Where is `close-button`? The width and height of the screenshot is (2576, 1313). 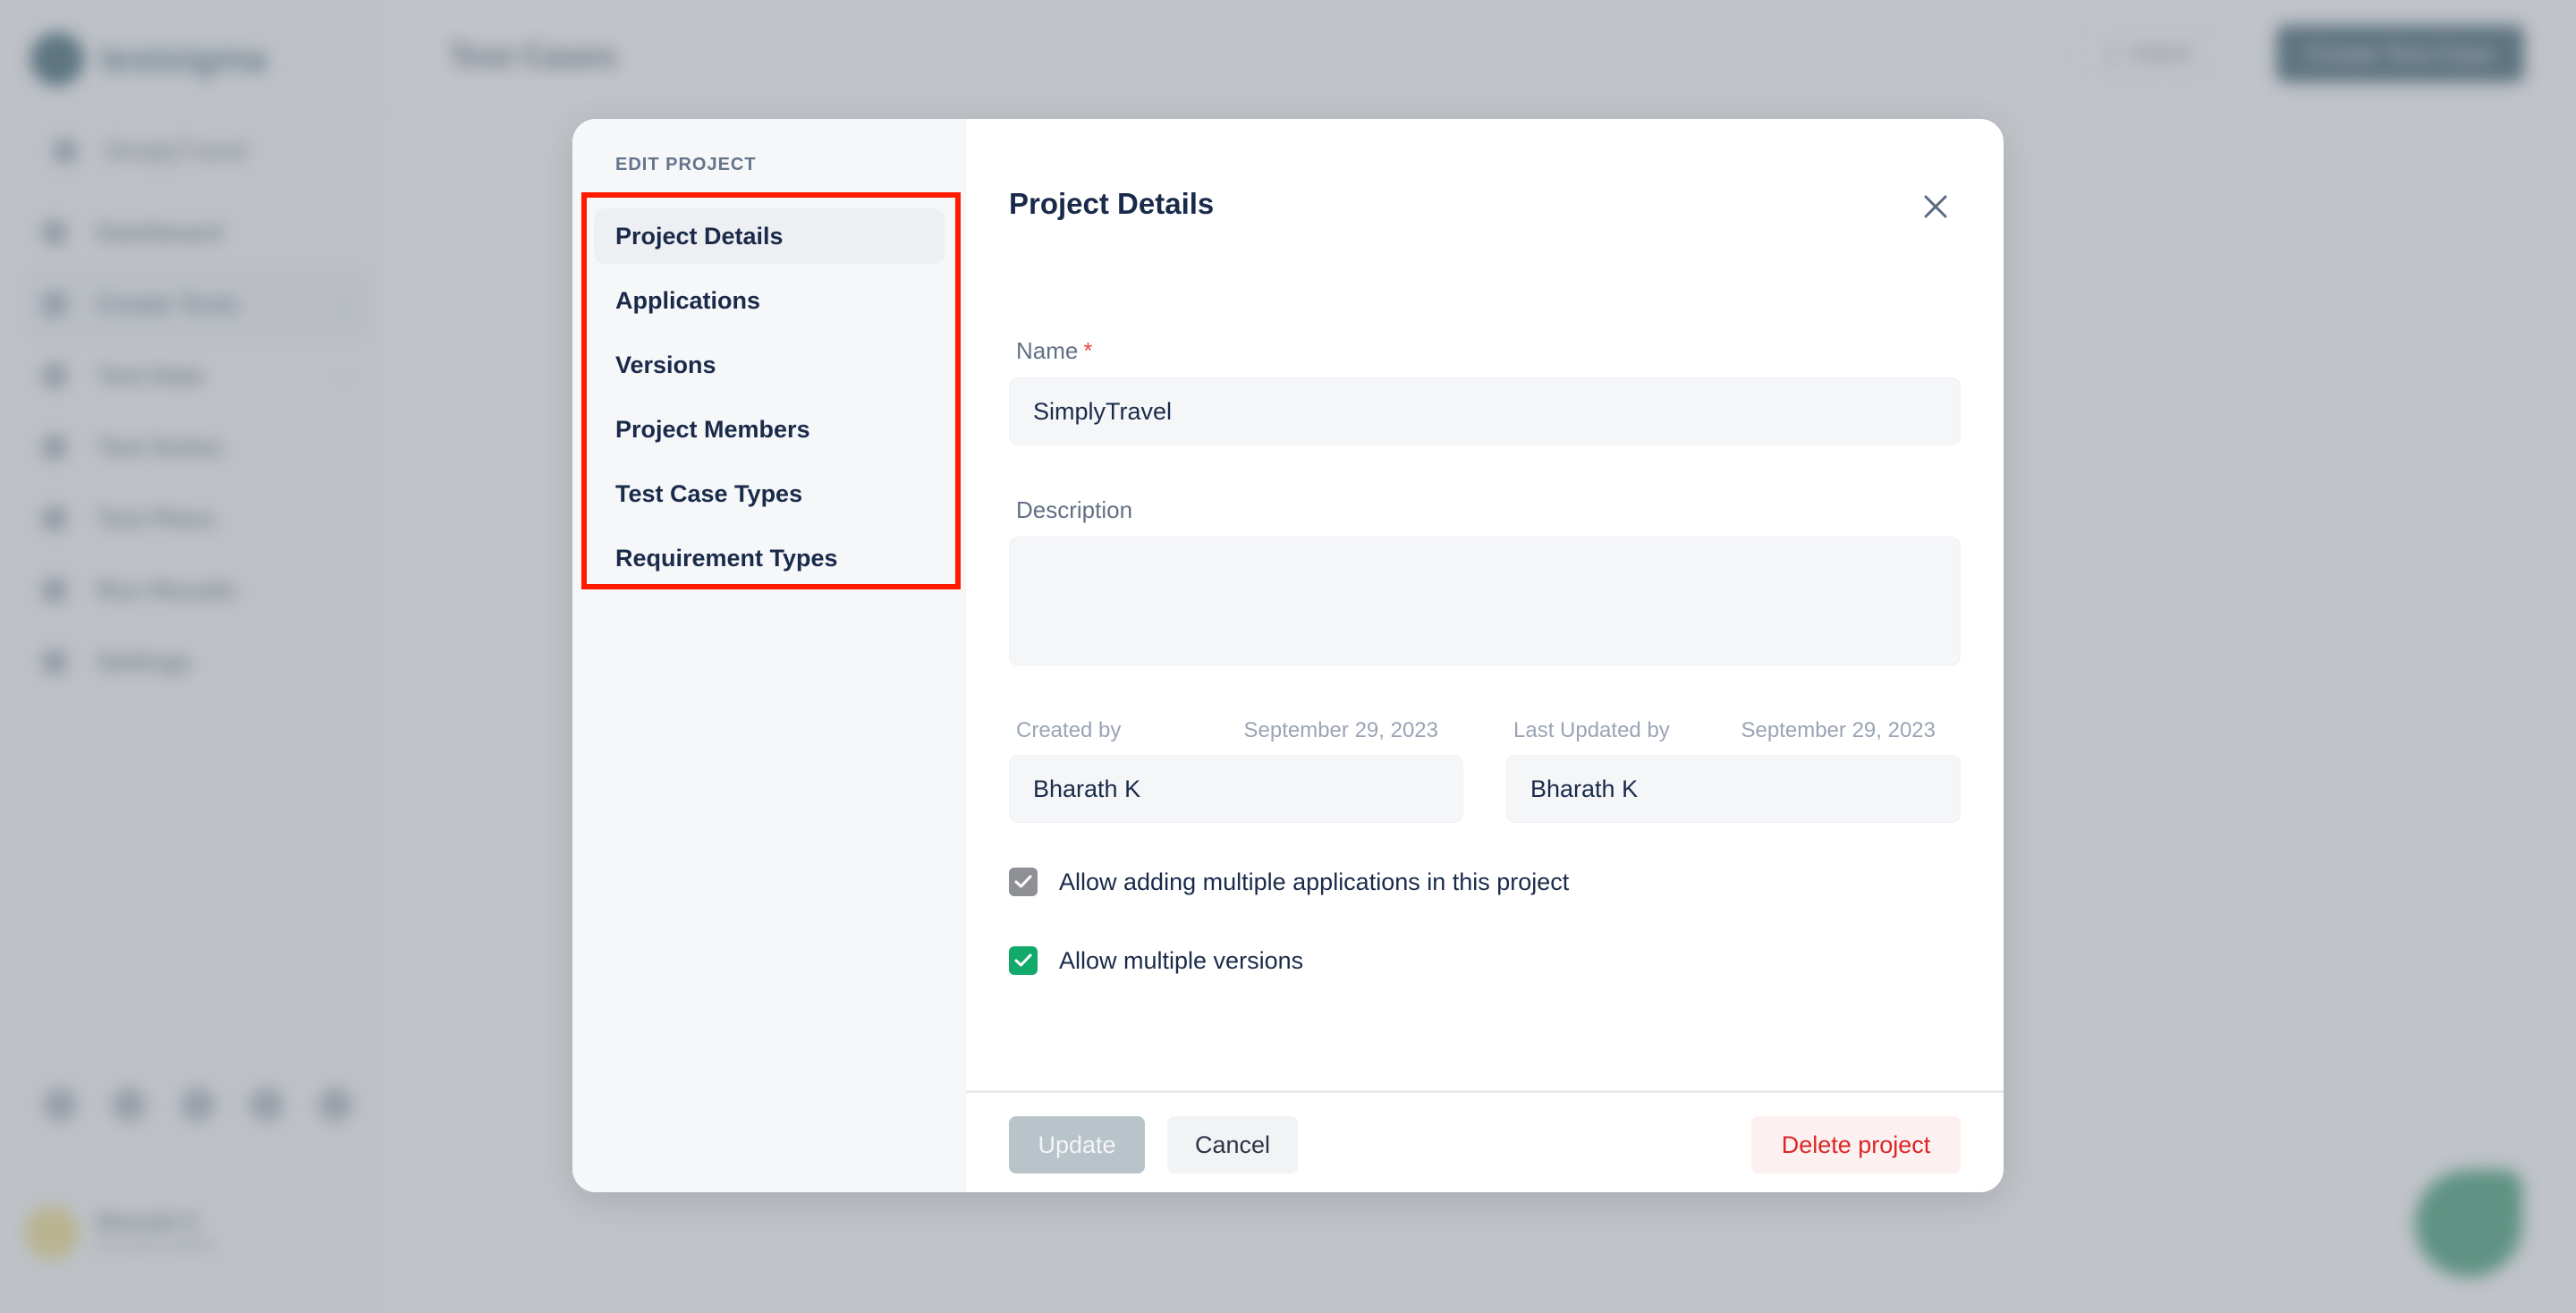 close-button is located at coordinates (1935, 206).